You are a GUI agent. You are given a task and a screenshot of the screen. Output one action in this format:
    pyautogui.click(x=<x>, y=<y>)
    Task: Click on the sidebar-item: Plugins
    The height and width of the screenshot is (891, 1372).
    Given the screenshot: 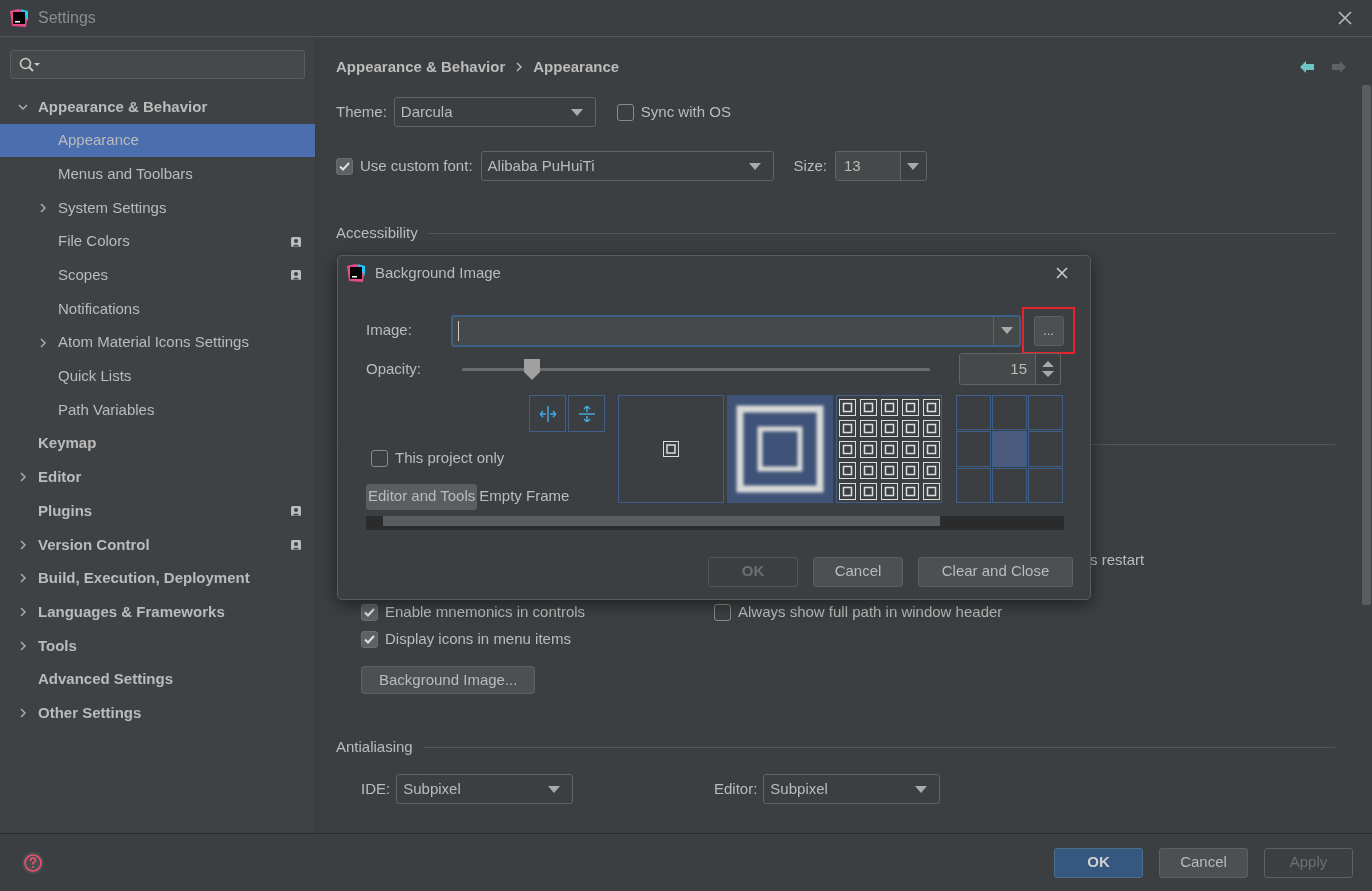 What is the action you would take?
    pyautogui.click(x=157, y=511)
    